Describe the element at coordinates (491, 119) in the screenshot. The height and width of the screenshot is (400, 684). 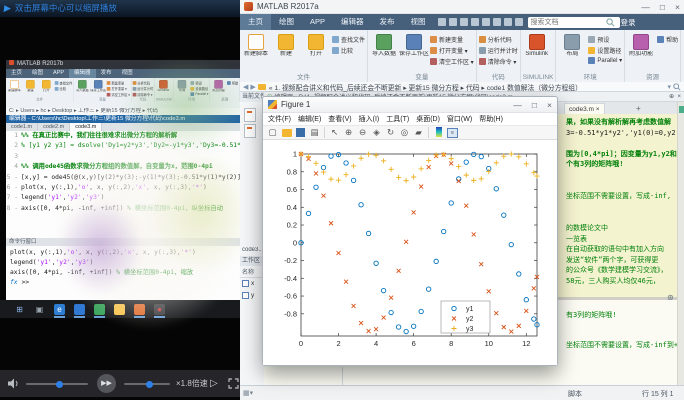
I see `figure-menu-7: 帮助(H)` at that location.